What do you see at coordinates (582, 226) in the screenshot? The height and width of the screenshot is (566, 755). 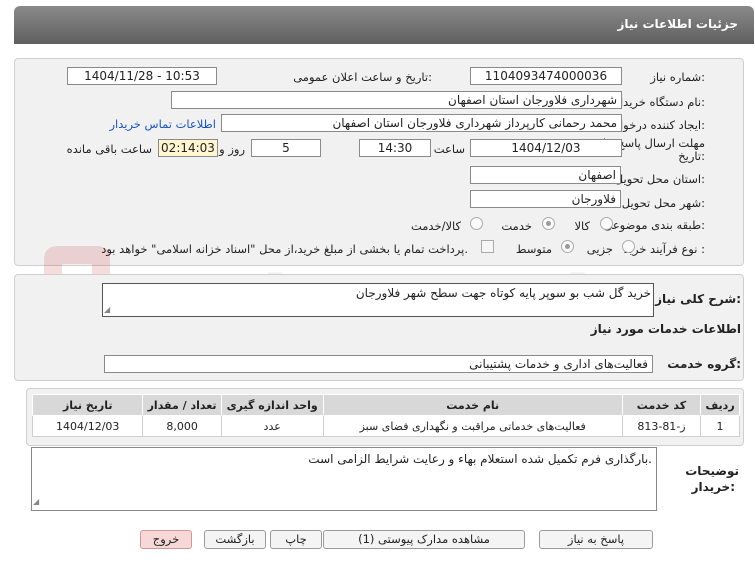 I see `category-option-goods: کالا` at bounding box center [582, 226].